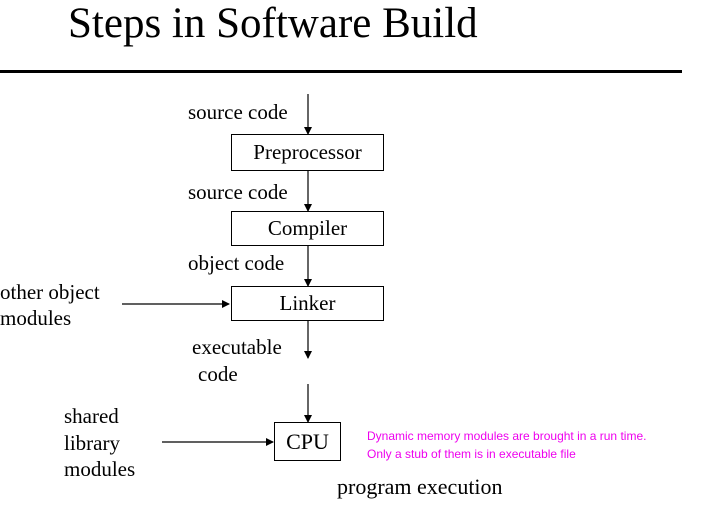 This screenshot has height=519, width=702. I want to click on box-compiler: Compiler, so click(307, 228).